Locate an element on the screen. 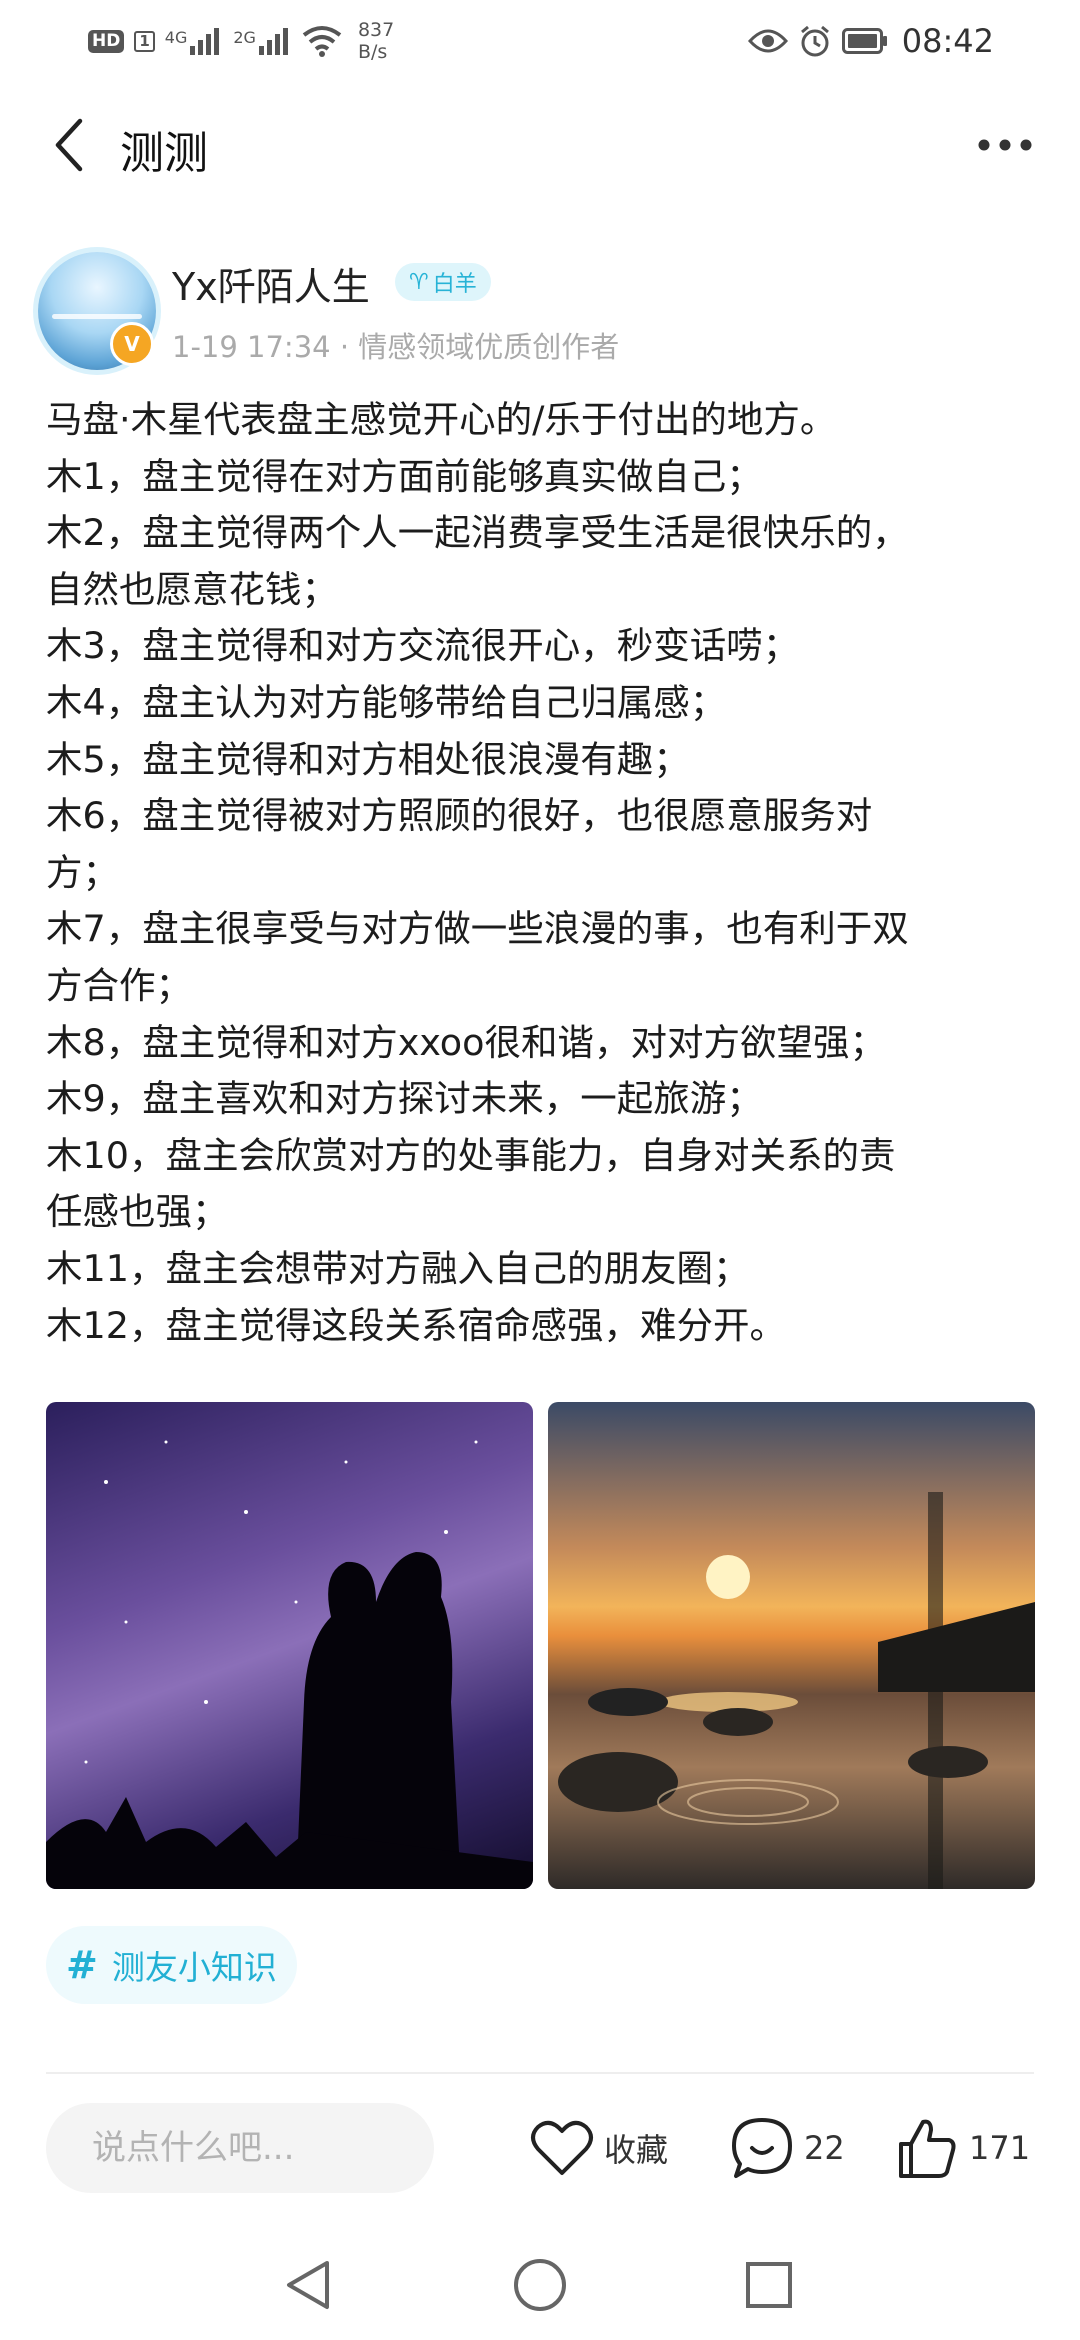  battery-icon is located at coordinates (864, 41).